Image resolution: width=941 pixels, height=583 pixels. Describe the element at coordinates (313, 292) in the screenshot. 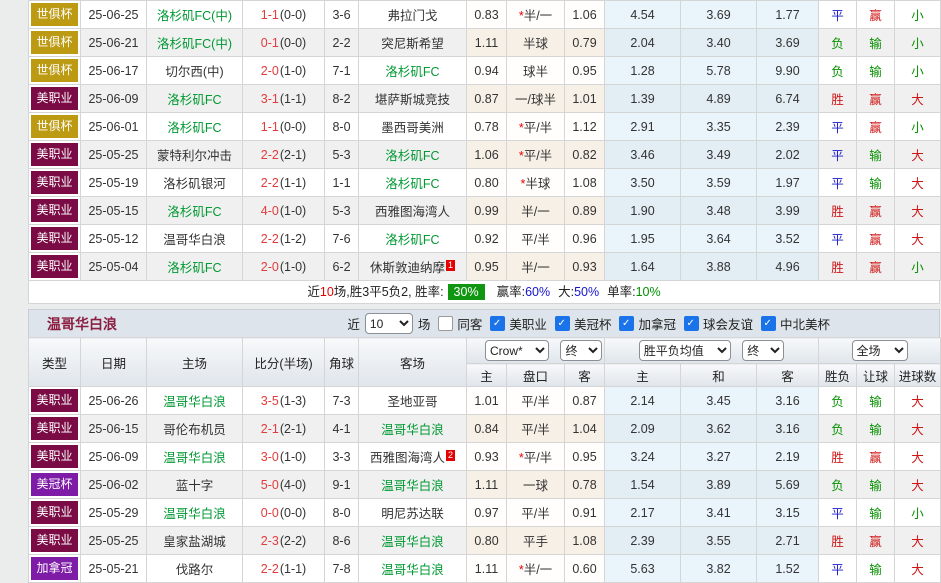

I see `summary-near-label: 近` at that location.